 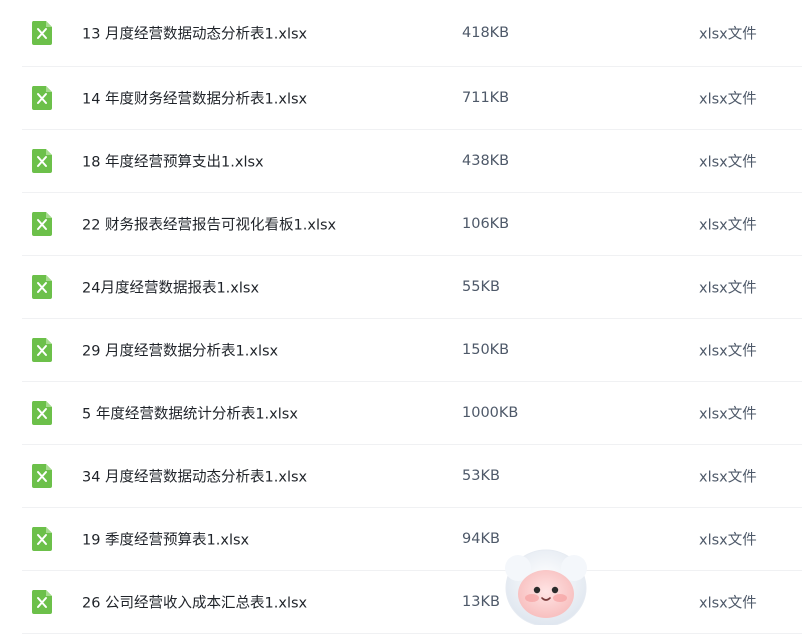 What do you see at coordinates (412, 98) in the screenshot?
I see `file-row: 14 年度财务经营数据分析表1.xlsx 711KB xlsx文件` at bounding box center [412, 98].